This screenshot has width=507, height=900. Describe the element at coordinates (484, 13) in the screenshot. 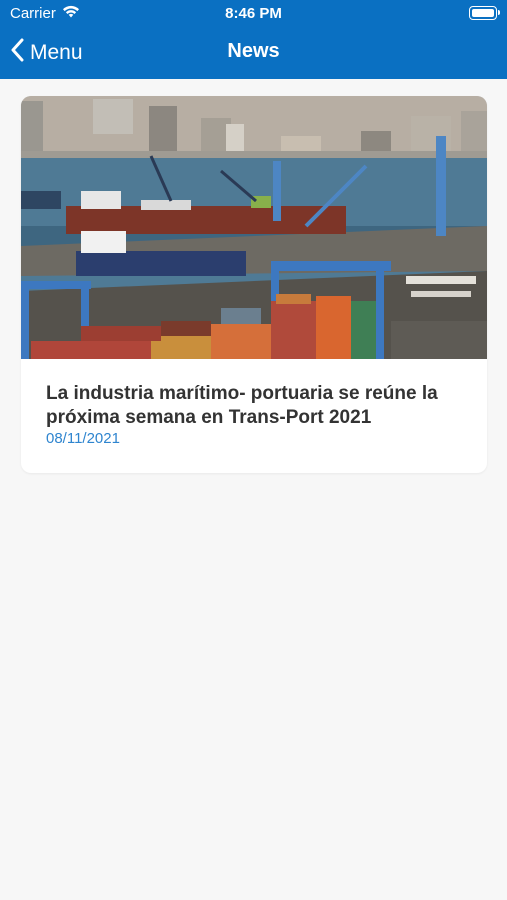

I see `battery-icon` at that location.